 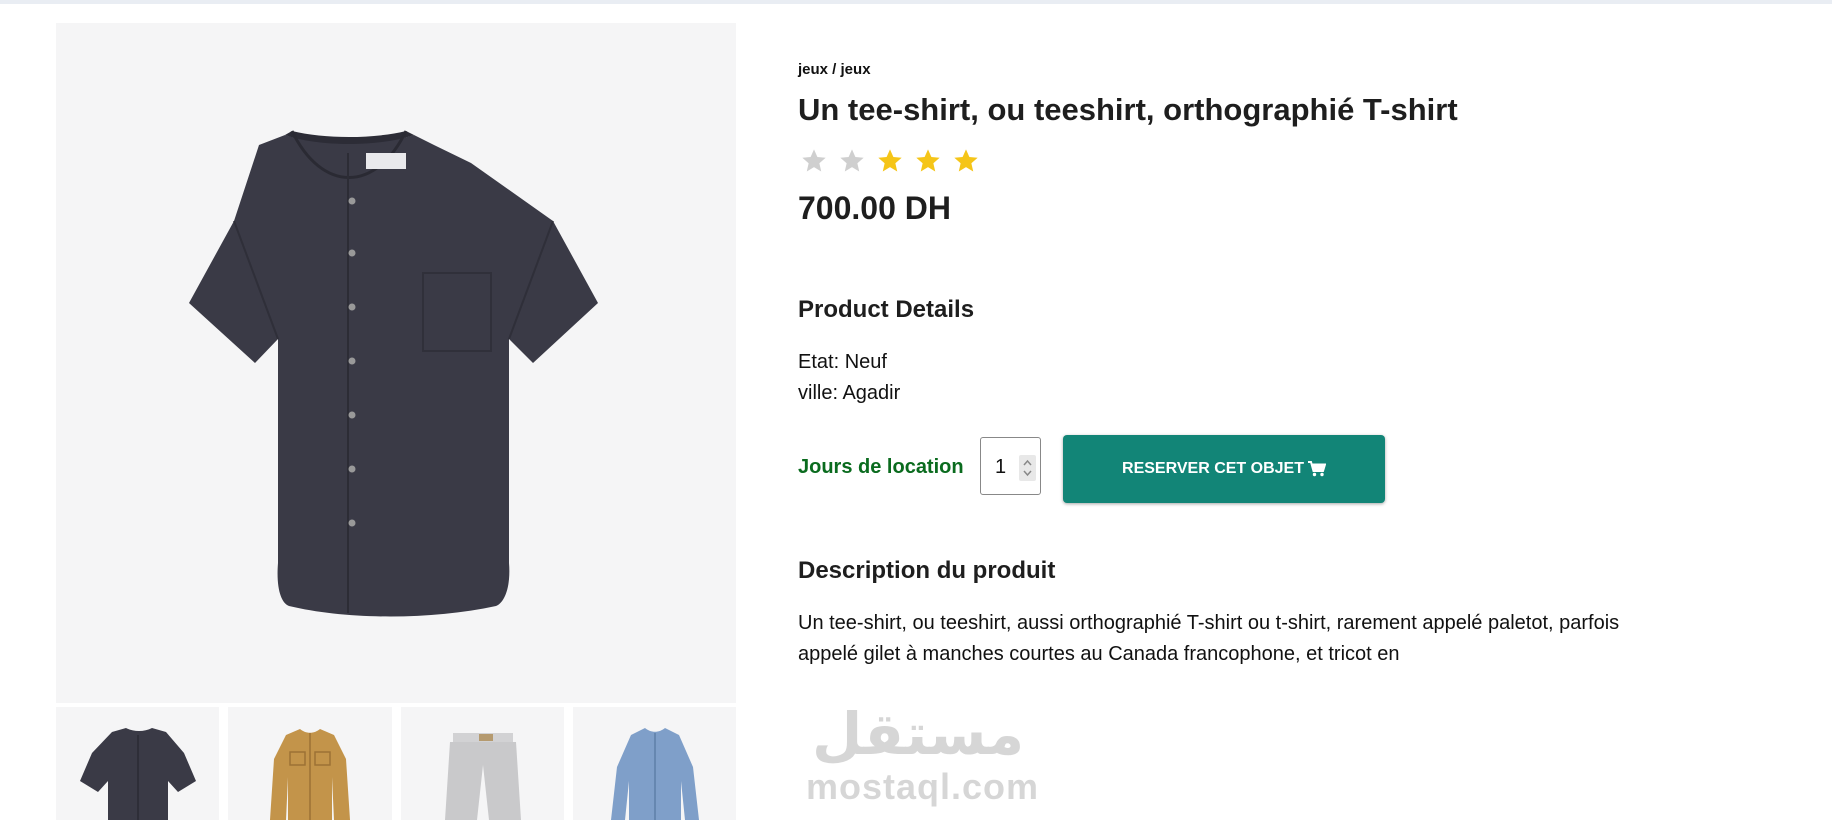 What do you see at coordinates (396, 763) in the screenshot?
I see `thumbnail-gallery` at bounding box center [396, 763].